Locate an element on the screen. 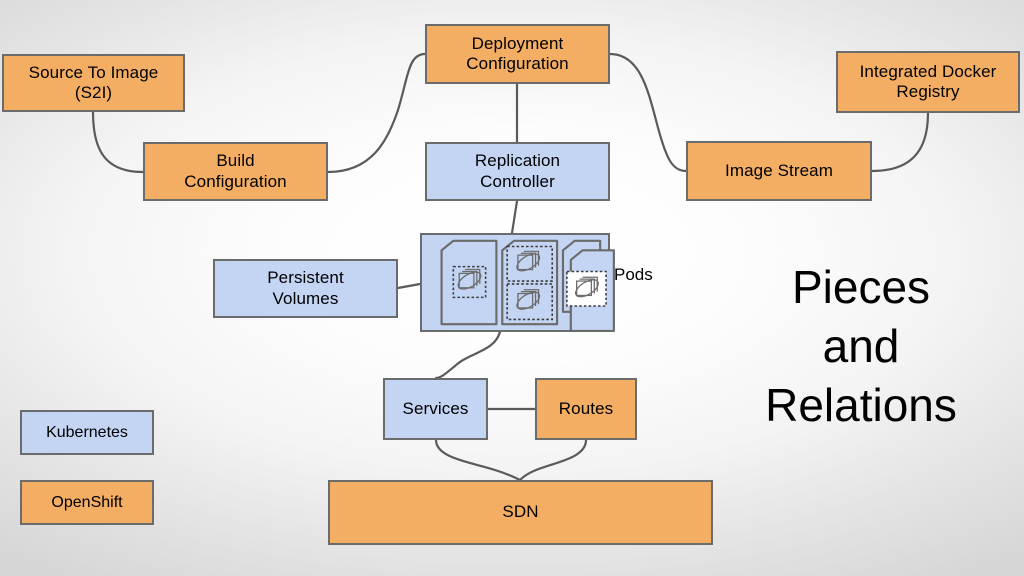 Image resolution: width=1024 pixels, height=576 pixels. node-image-stream: Image Stream is located at coordinates (779, 171).